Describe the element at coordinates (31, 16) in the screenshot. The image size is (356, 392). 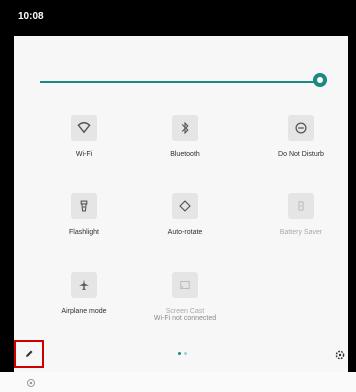
I see `status-time: 10:08` at that location.